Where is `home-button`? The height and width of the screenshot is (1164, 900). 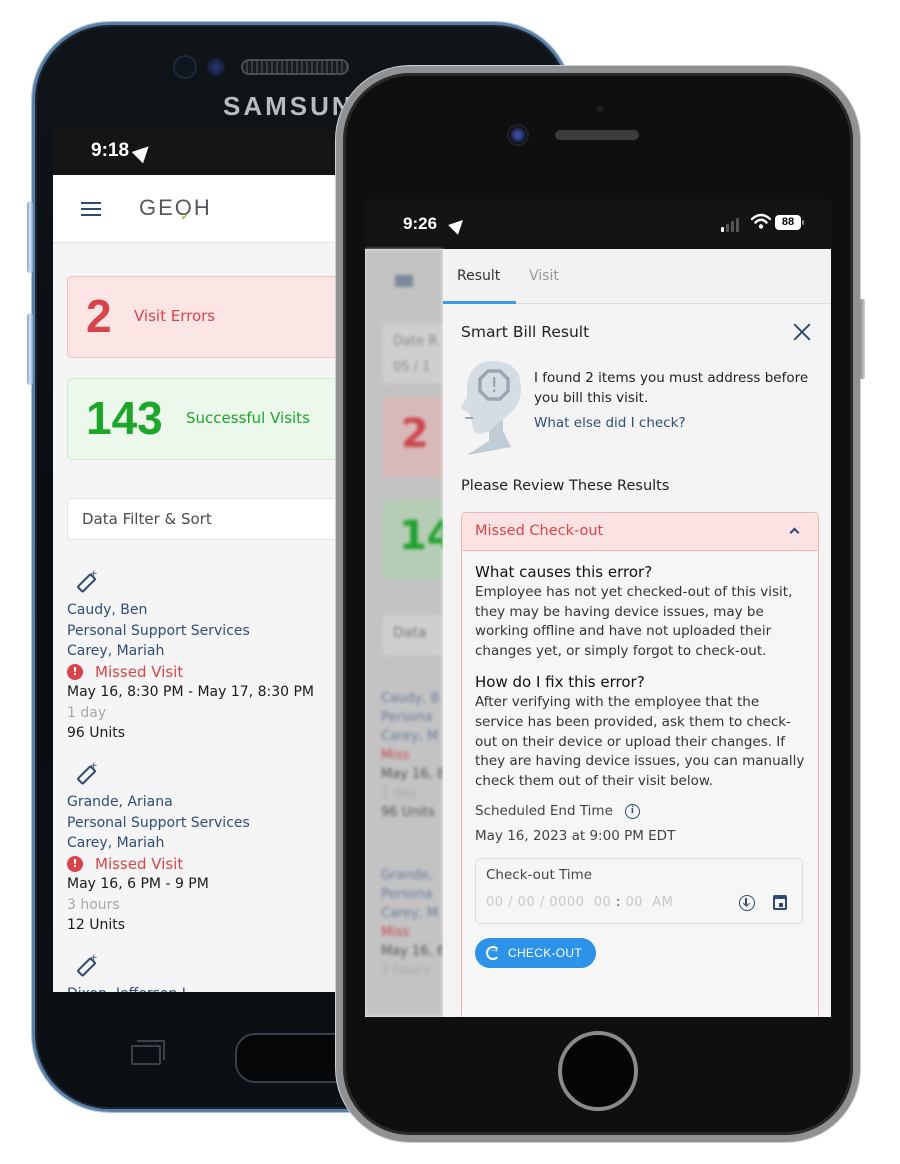 home-button is located at coordinates (598, 1071).